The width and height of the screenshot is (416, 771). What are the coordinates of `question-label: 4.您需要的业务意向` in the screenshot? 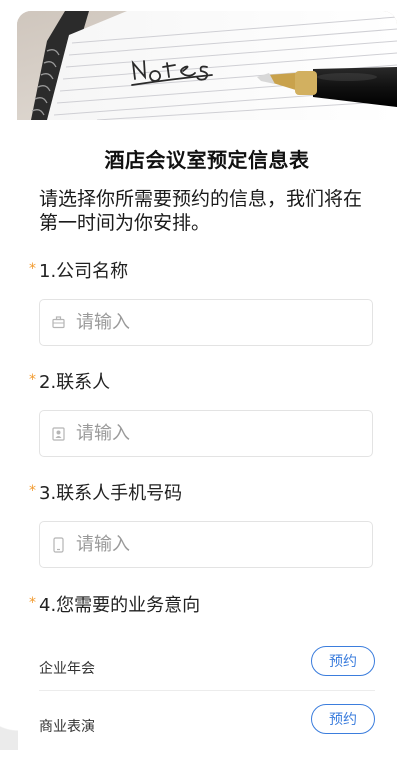 It's located at (120, 605).